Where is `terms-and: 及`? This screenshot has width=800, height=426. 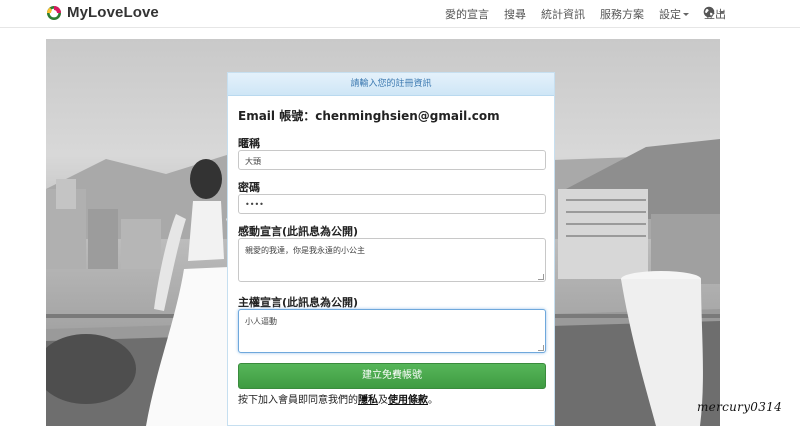 terms-and: 及 is located at coordinates (383, 400).